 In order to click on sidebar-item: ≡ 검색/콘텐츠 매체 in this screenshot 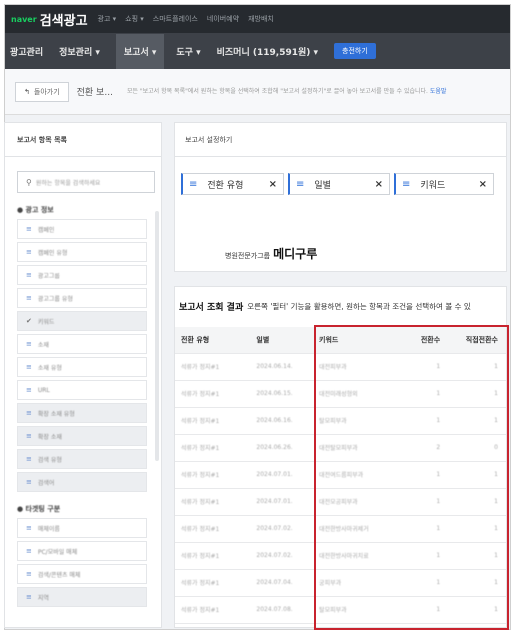, I will do `click(82, 574)`.